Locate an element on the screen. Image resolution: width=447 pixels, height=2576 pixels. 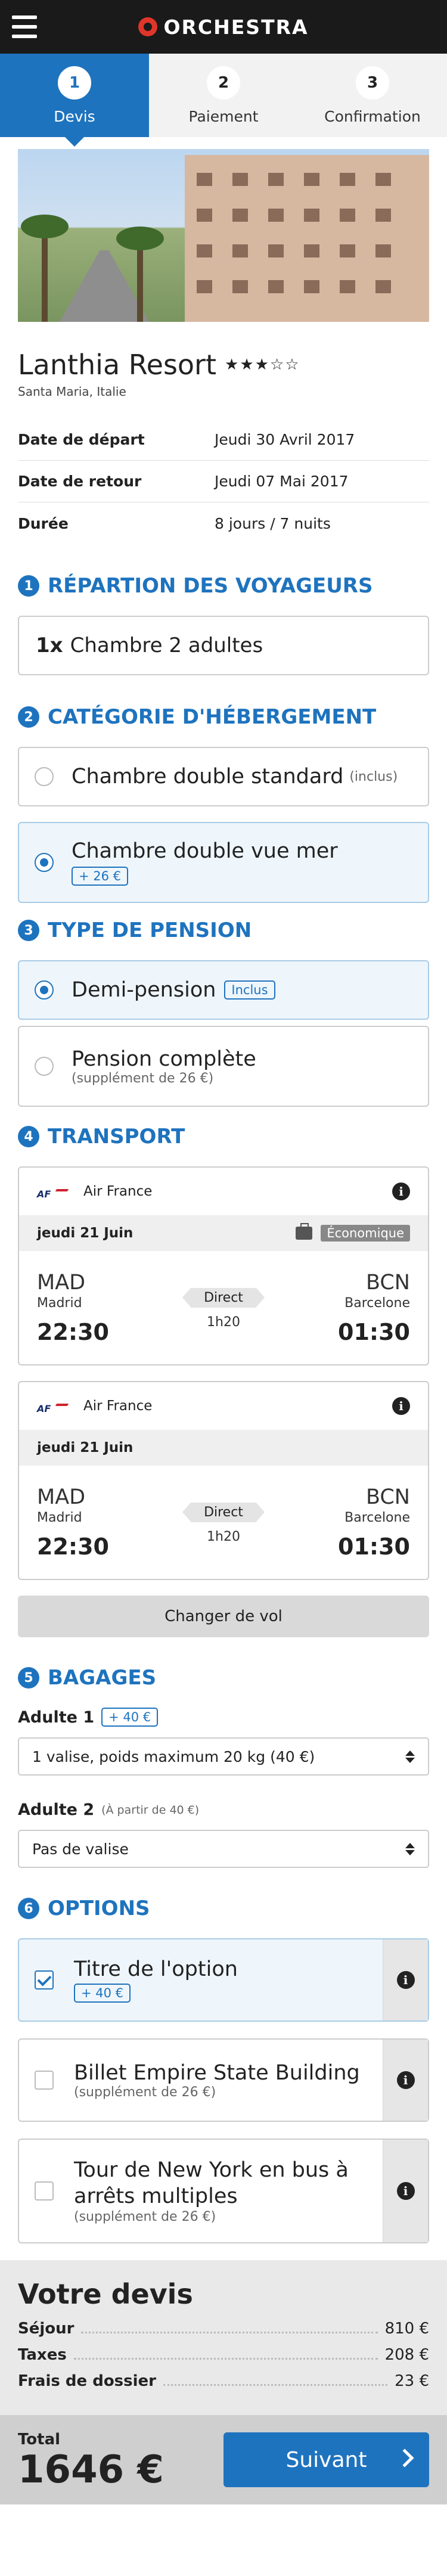
section-number: 5 is located at coordinates (28, 1678).